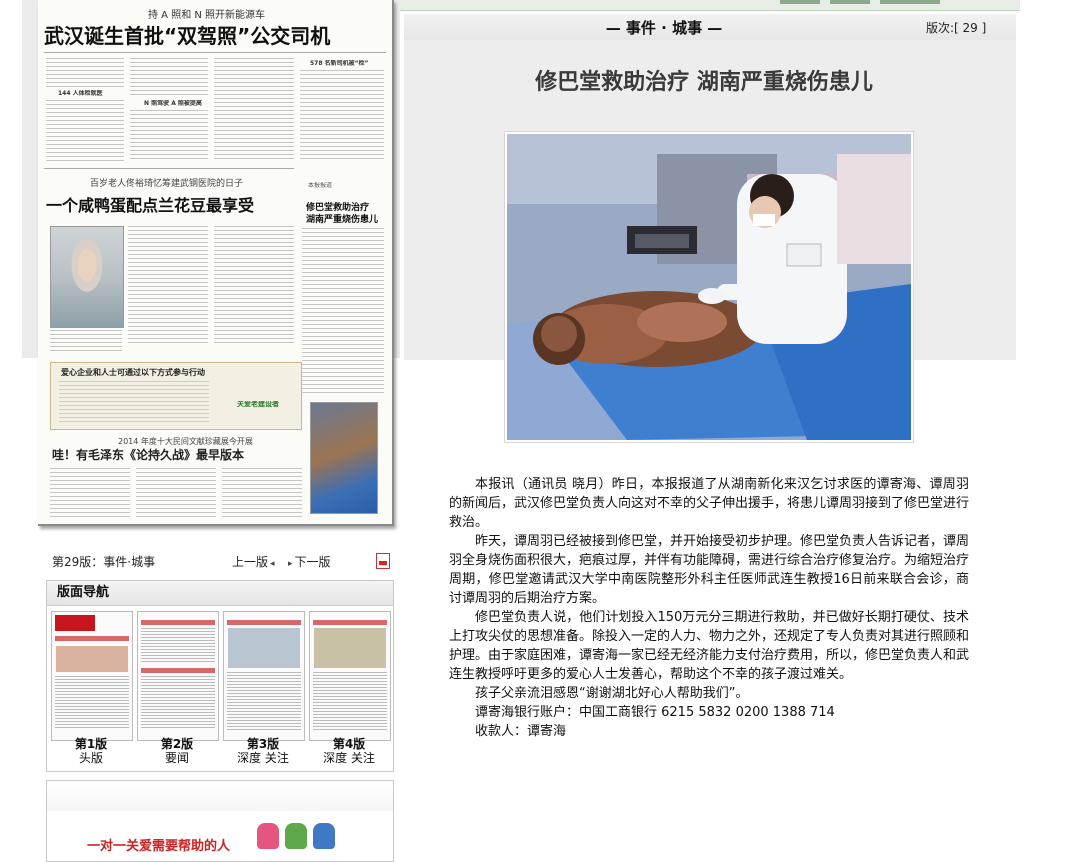  I want to click on nav-page-caption-4: 第4版 深度 关注, so click(349, 751).